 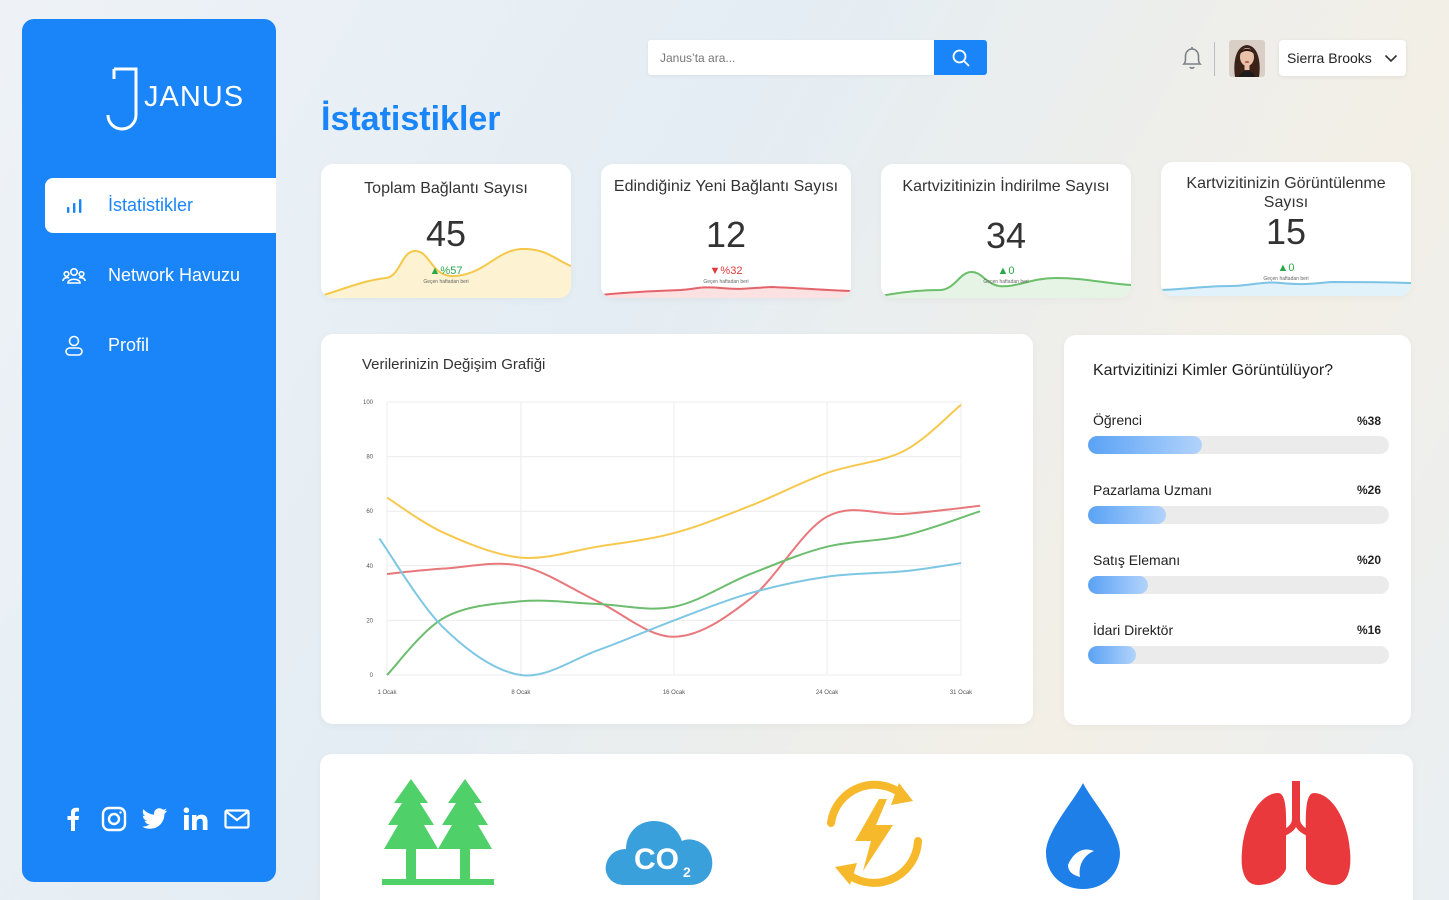 I want to click on user-icon, so click(x=74, y=346).